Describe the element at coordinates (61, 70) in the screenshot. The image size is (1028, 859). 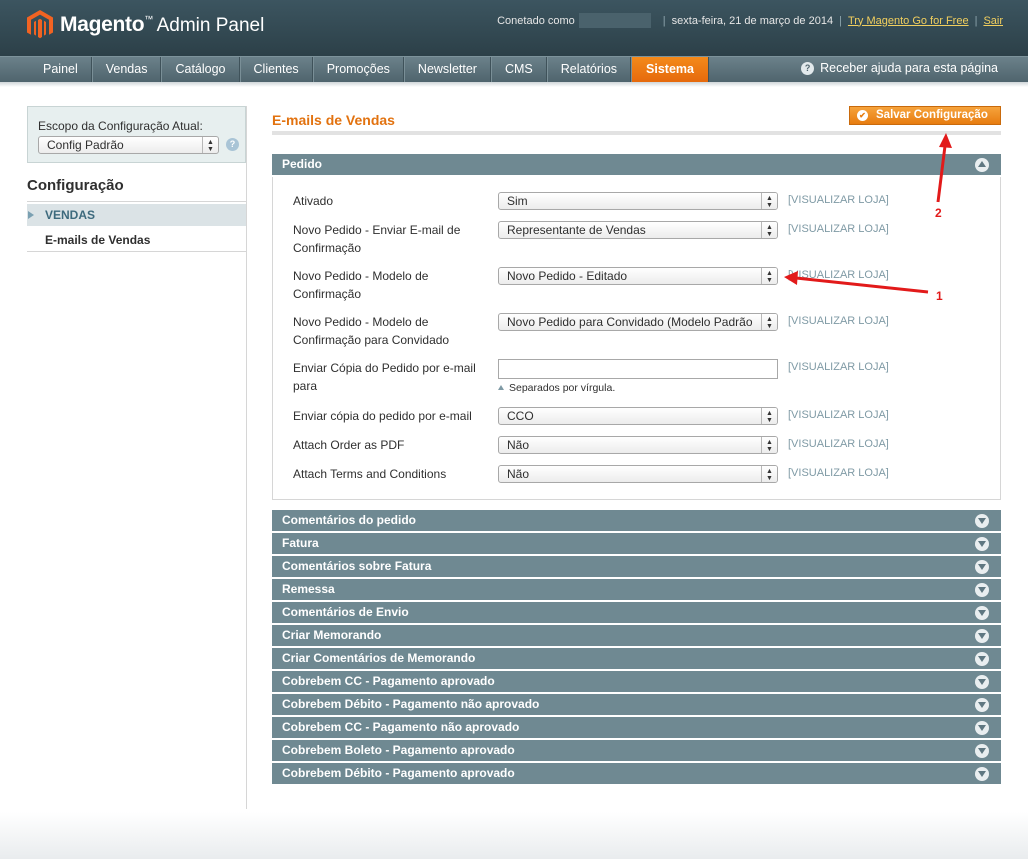
I see `nav-item-0: Painel` at that location.